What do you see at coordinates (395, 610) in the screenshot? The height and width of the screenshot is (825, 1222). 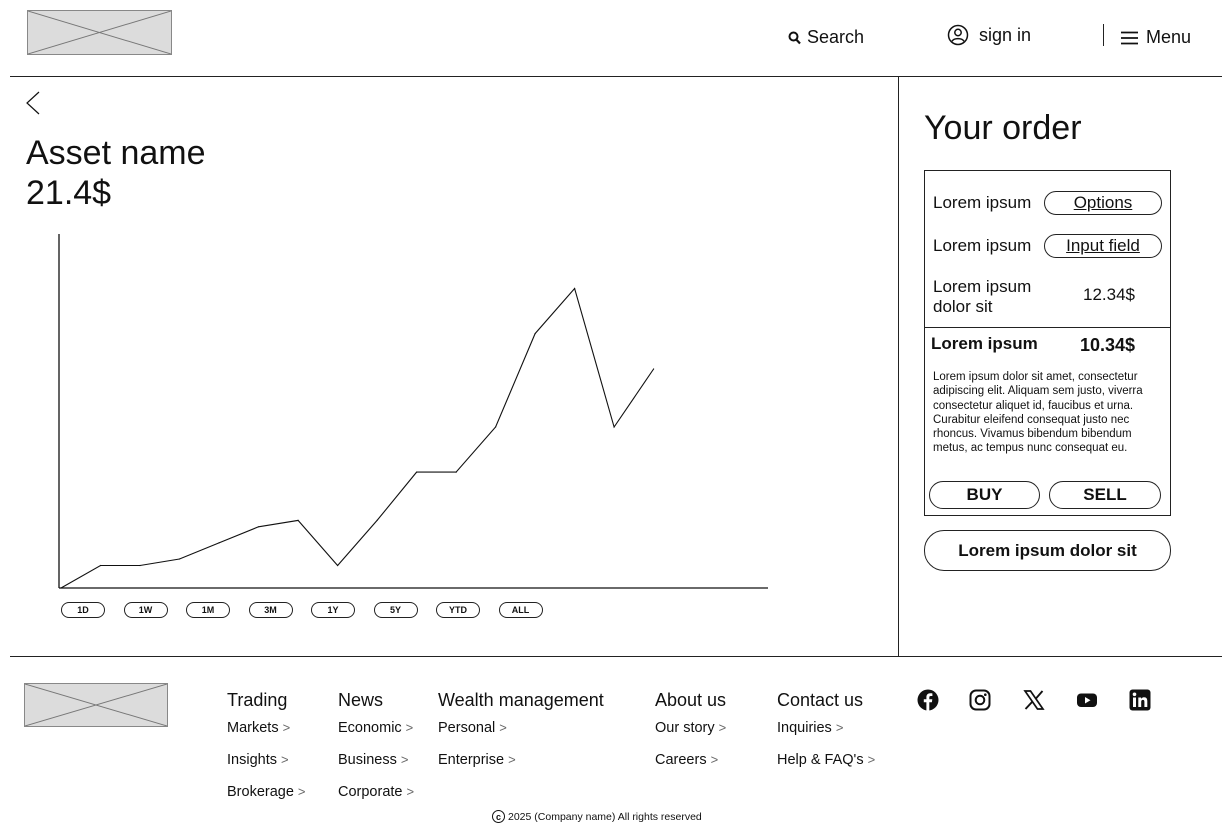 I see `range-button-5y: 5Y` at bounding box center [395, 610].